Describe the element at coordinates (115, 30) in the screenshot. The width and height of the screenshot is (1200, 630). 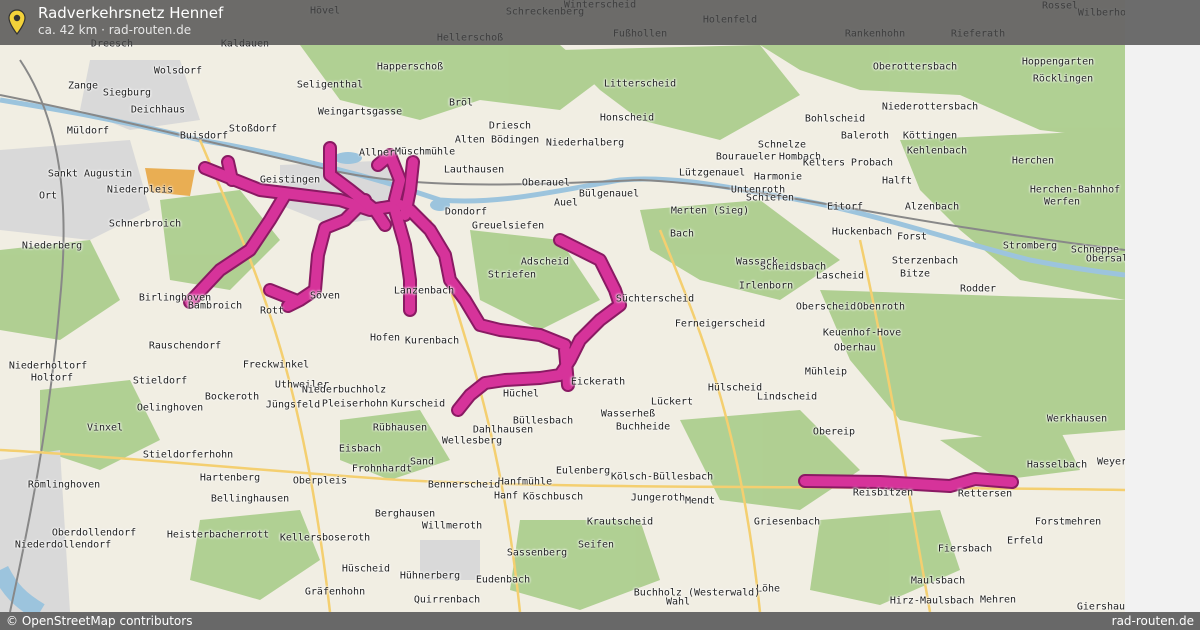
I see `route-subtitle: ca. 42 km · rad-routen.de` at that location.